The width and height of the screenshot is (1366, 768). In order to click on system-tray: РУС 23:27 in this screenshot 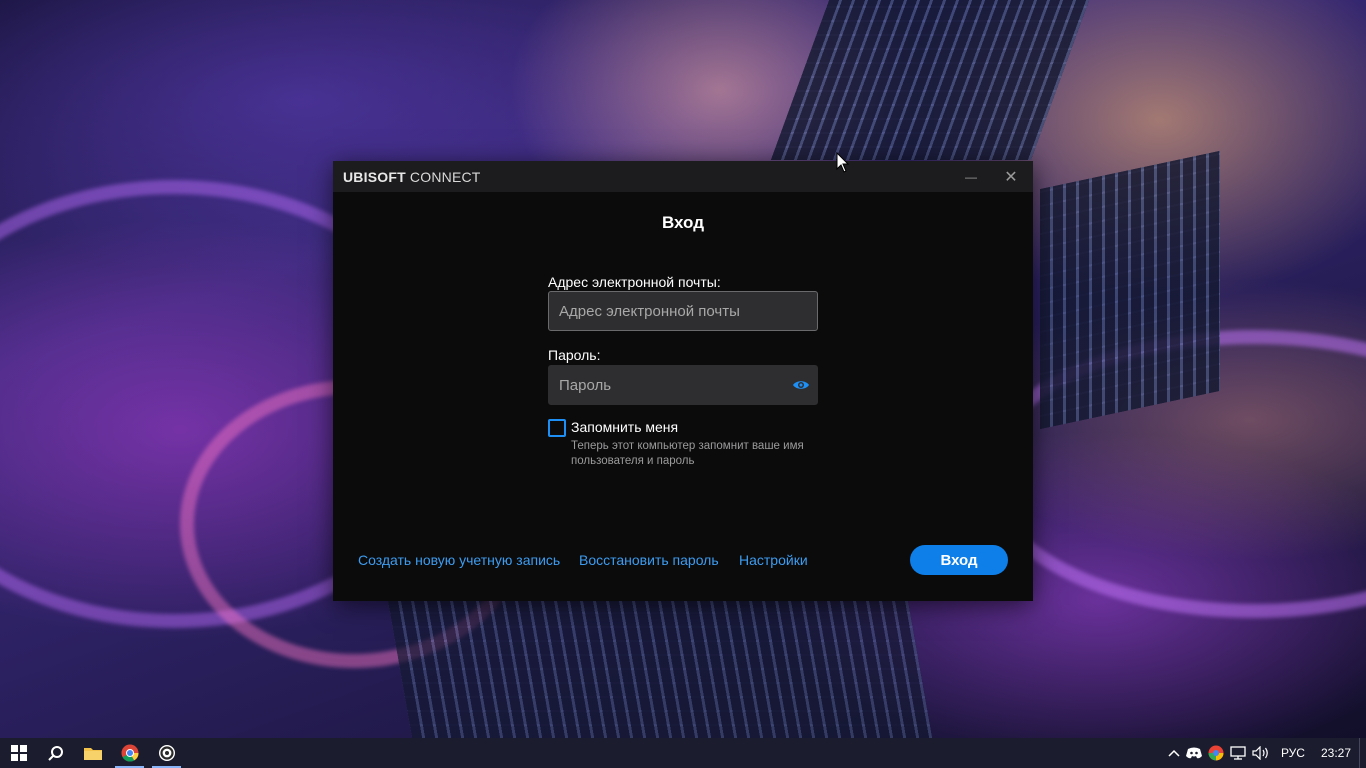, I will do `click(1265, 753)`.